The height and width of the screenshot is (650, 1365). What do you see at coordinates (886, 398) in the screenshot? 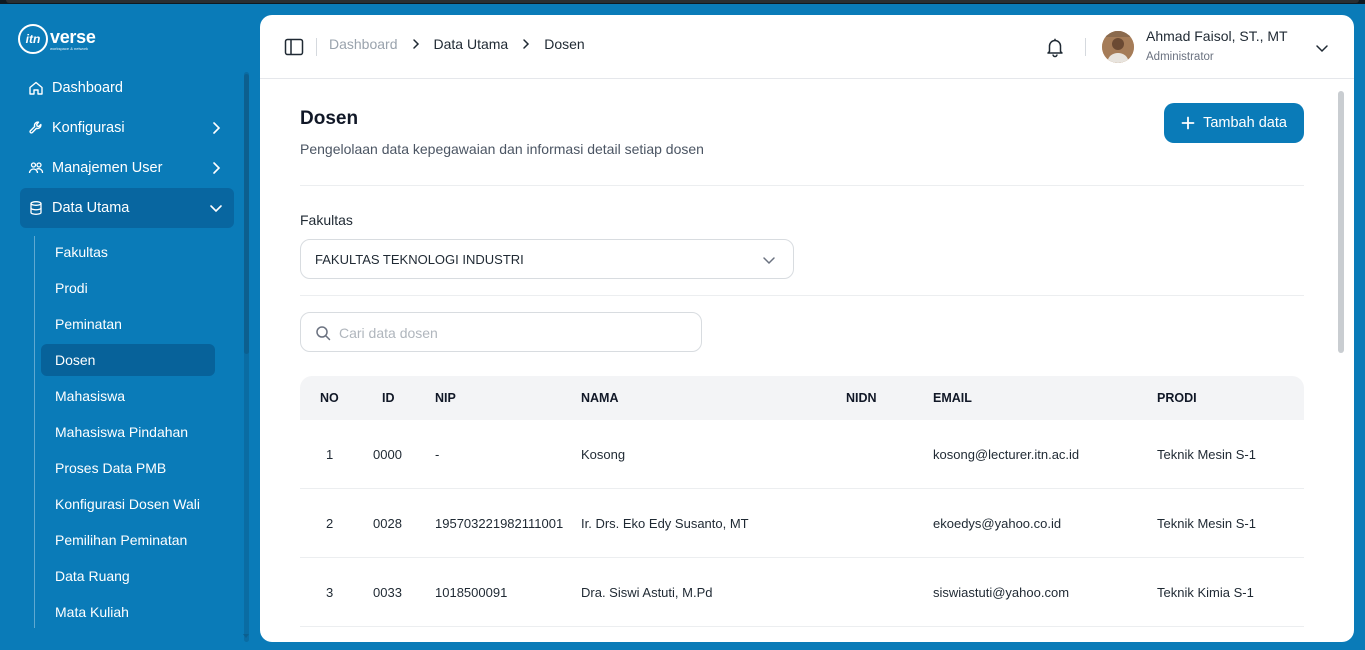
I see `column-header-nidn: NIDN` at bounding box center [886, 398].